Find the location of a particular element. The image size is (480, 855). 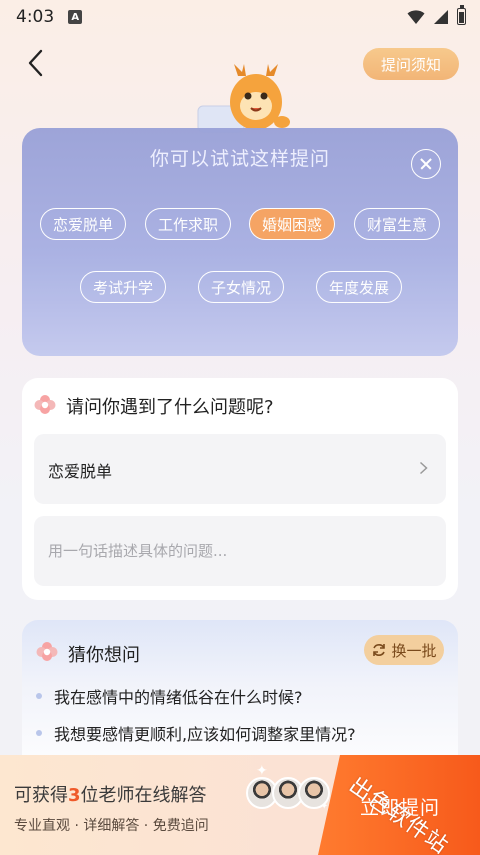

suggestion-title: 你可以试试这样提问 is located at coordinates (239, 159).